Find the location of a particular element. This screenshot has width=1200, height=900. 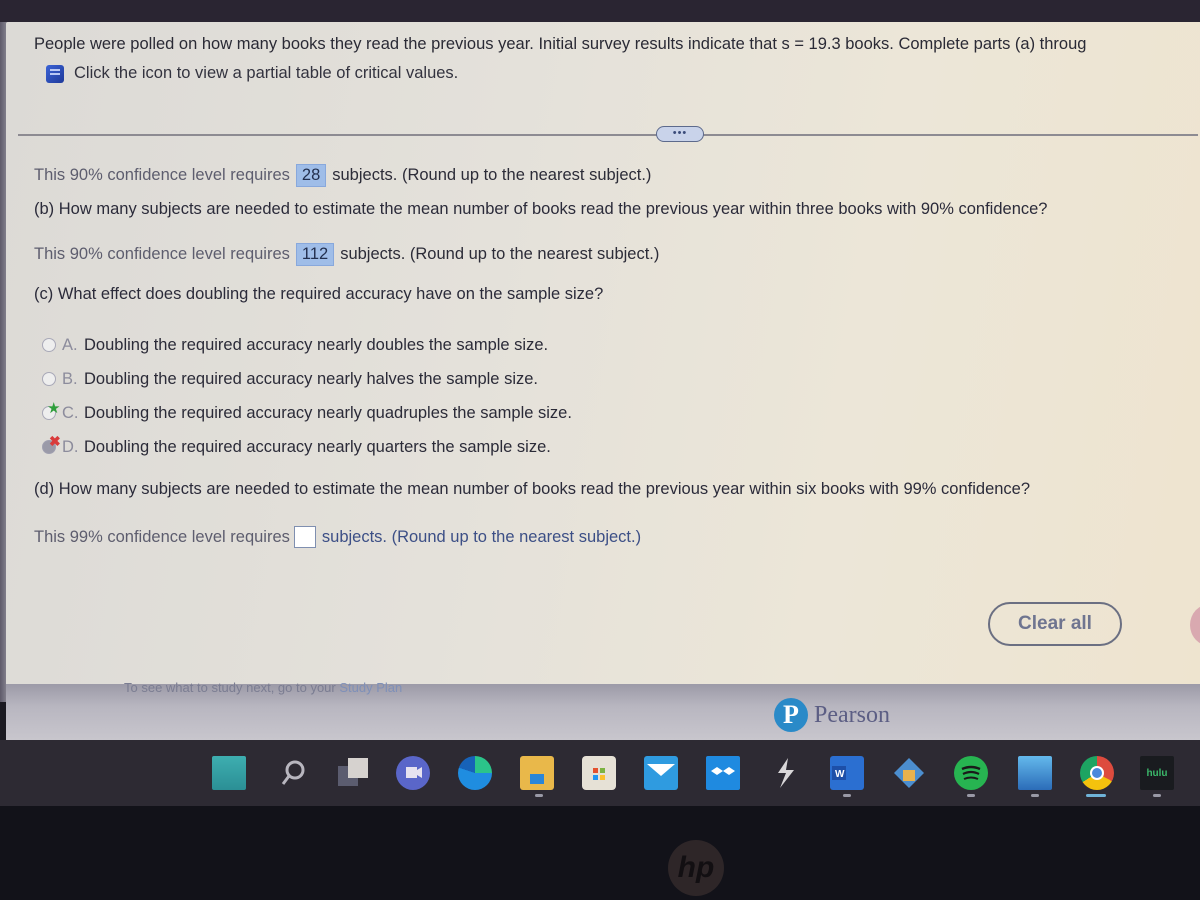

hp-logo: hp is located at coordinates (696, 868).